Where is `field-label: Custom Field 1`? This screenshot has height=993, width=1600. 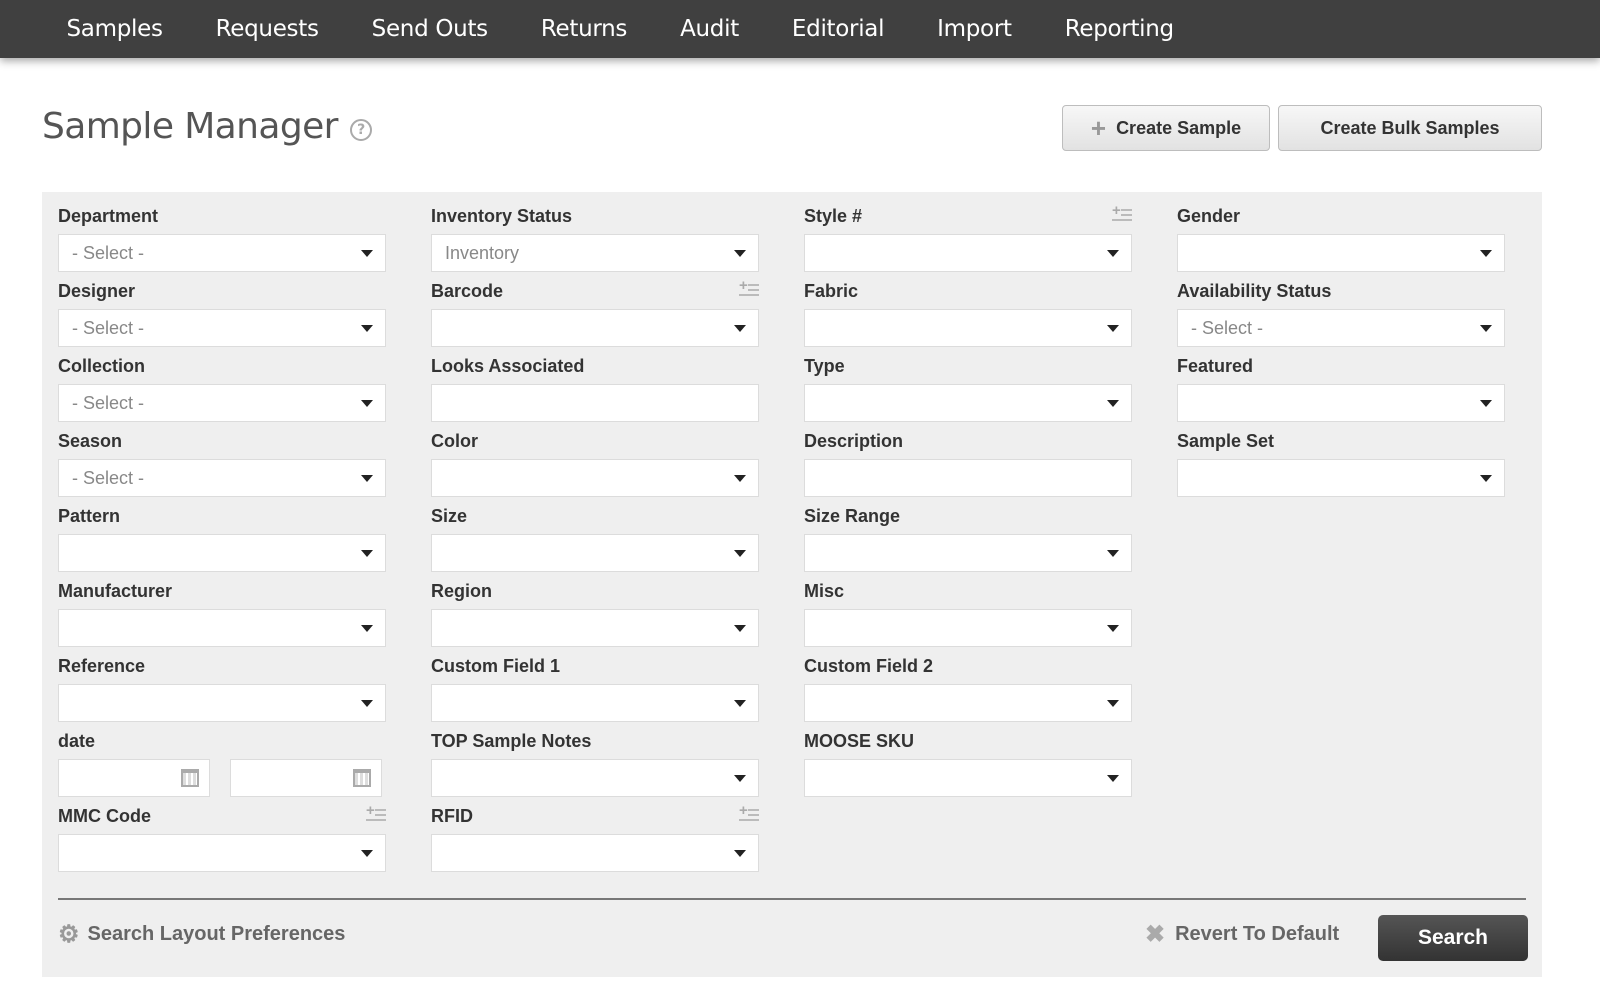
field-label: Custom Field 1 is located at coordinates (496, 666).